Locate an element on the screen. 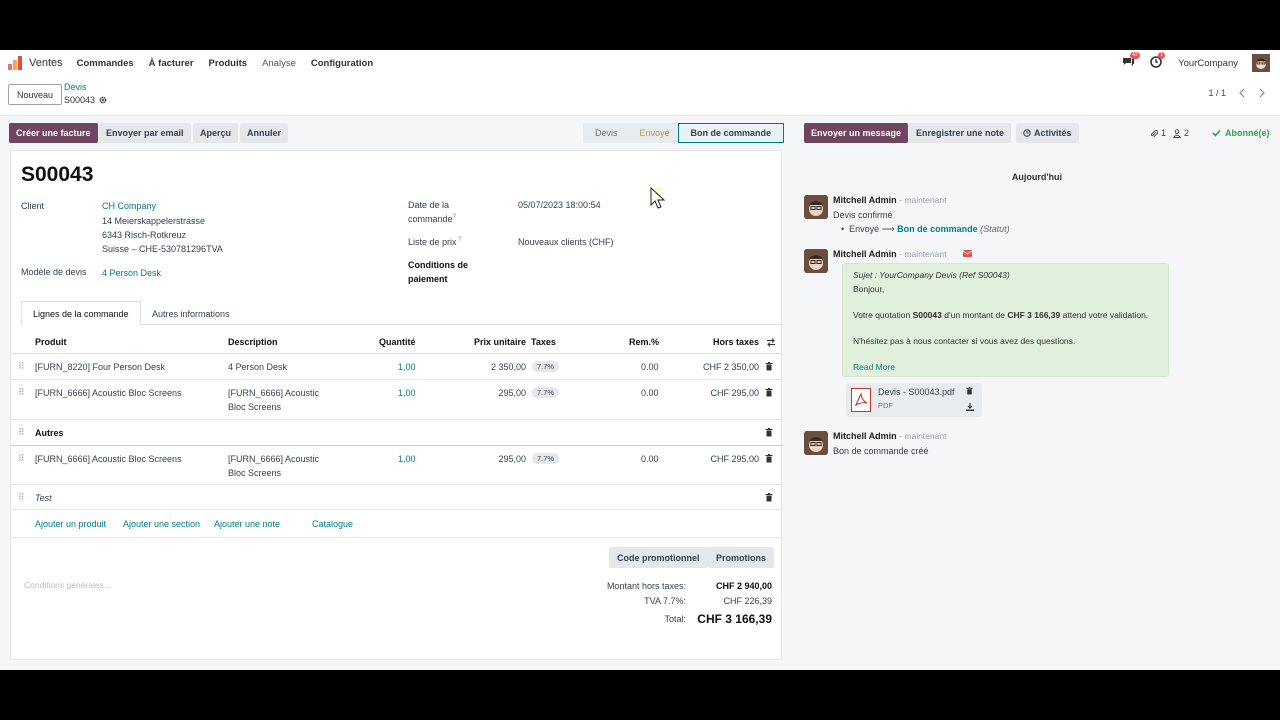 The height and width of the screenshot is (720, 1280). col-product: Produit is located at coordinates (51, 342).